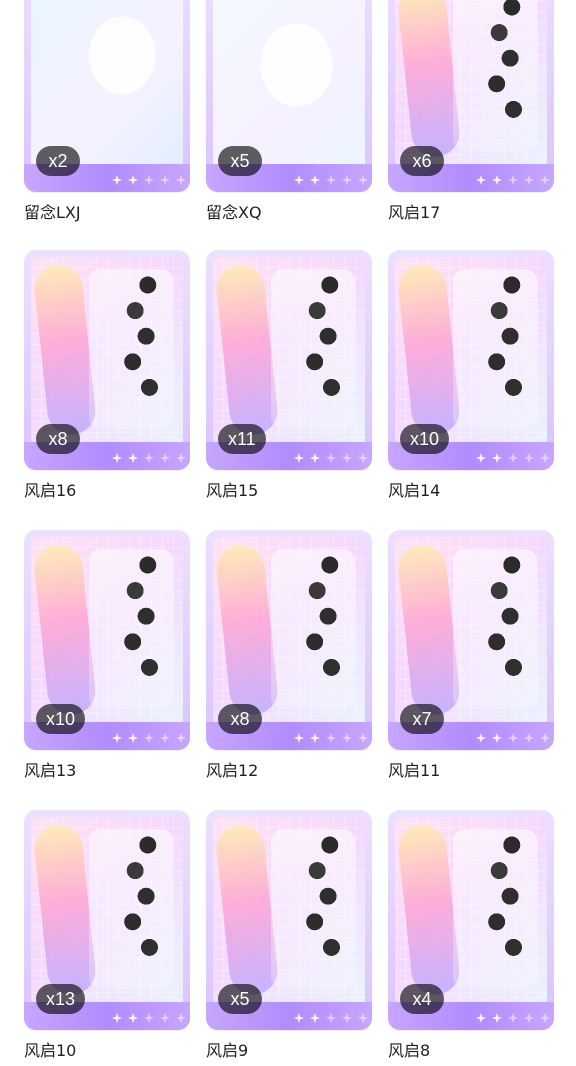 This screenshot has height=1066, width=576. I want to click on card-cell: x10 风启13, so click(107, 655).